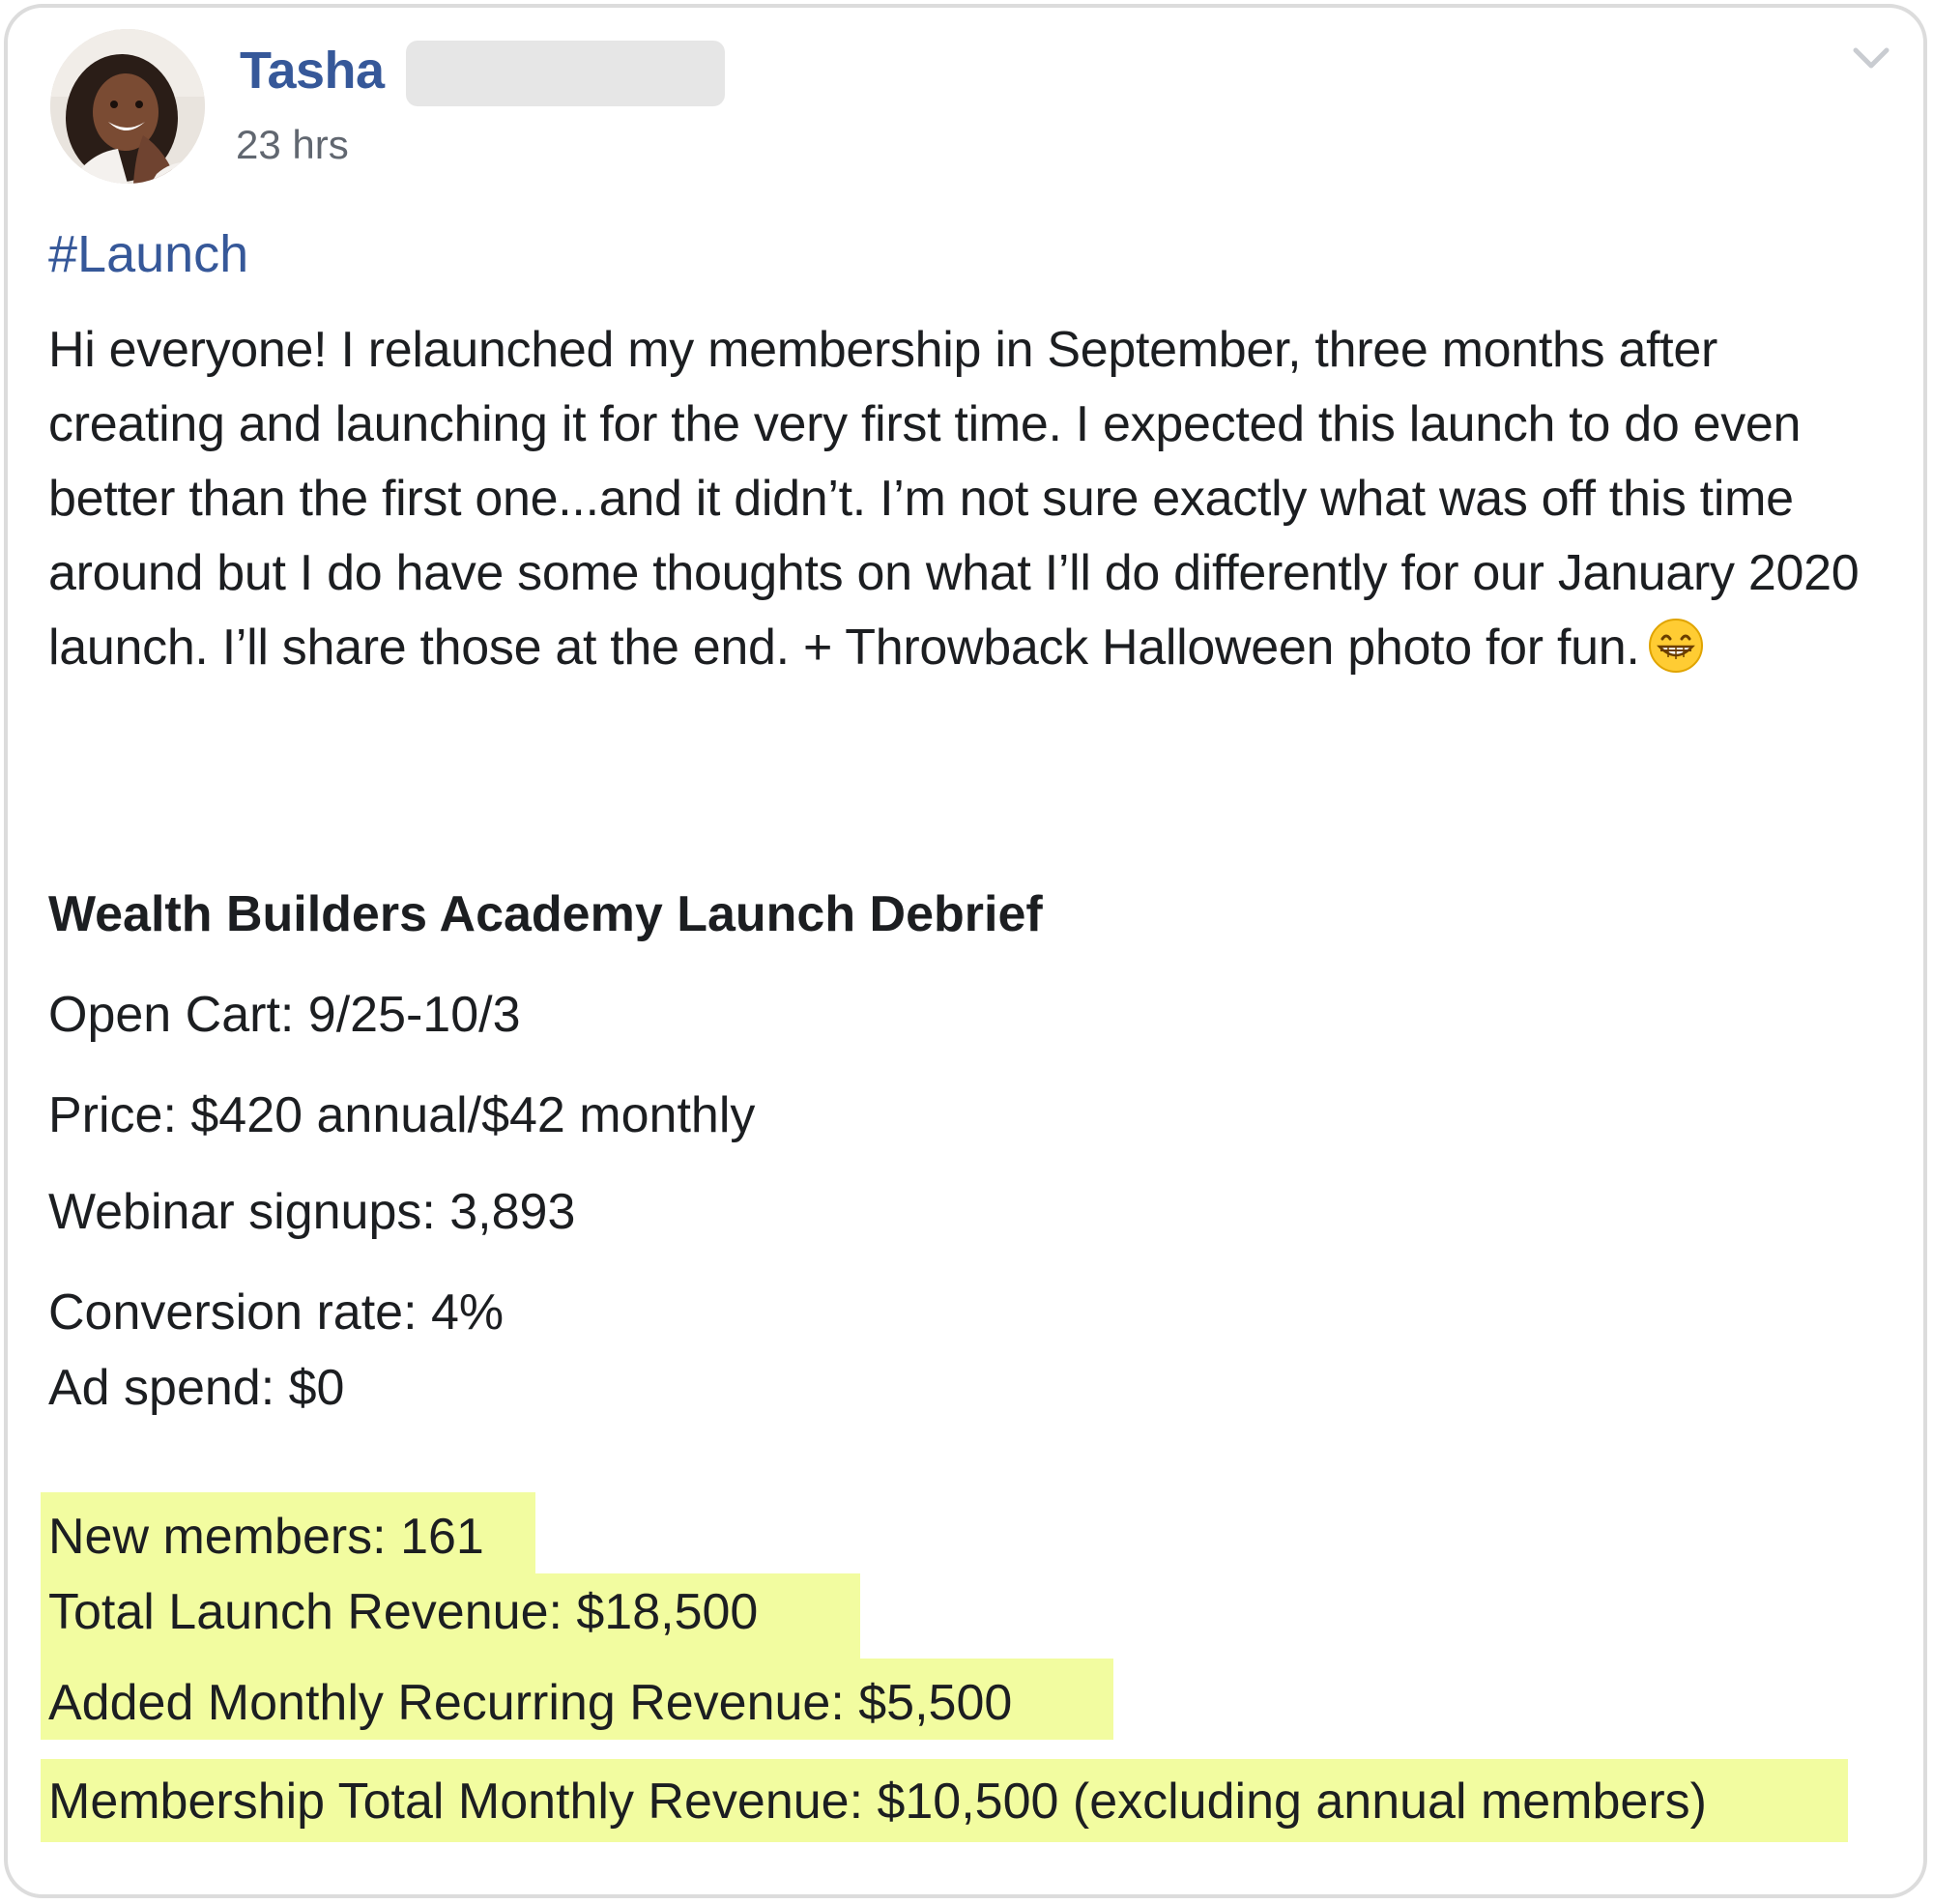 This screenshot has height=1904, width=1933. I want to click on price-line: Price: $420 annual/$42 monthly, so click(402, 1115).